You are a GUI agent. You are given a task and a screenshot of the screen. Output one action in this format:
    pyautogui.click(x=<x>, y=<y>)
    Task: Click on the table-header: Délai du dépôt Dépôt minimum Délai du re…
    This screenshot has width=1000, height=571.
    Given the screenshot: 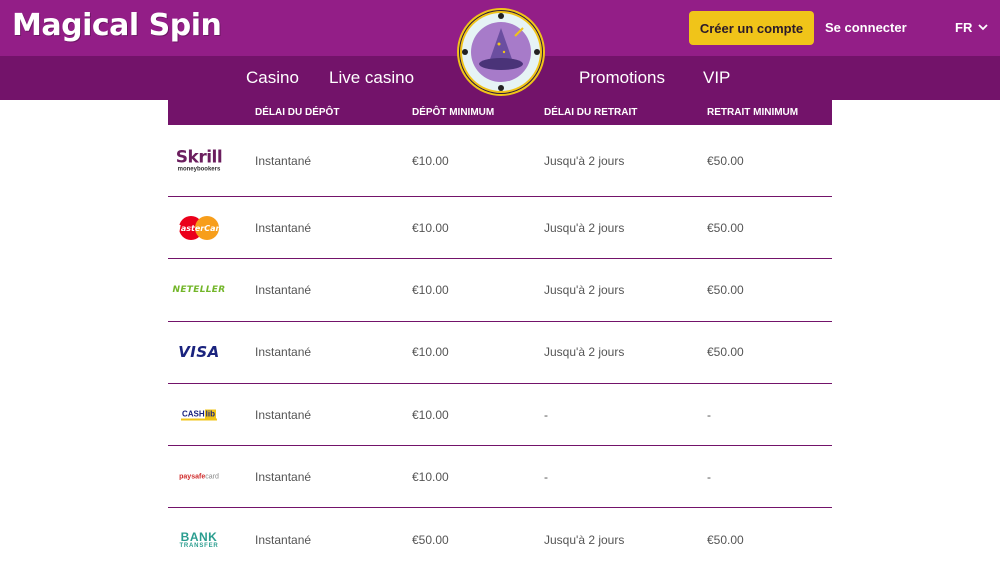 What is the action you would take?
    pyautogui.click(x=500, y=112)
    